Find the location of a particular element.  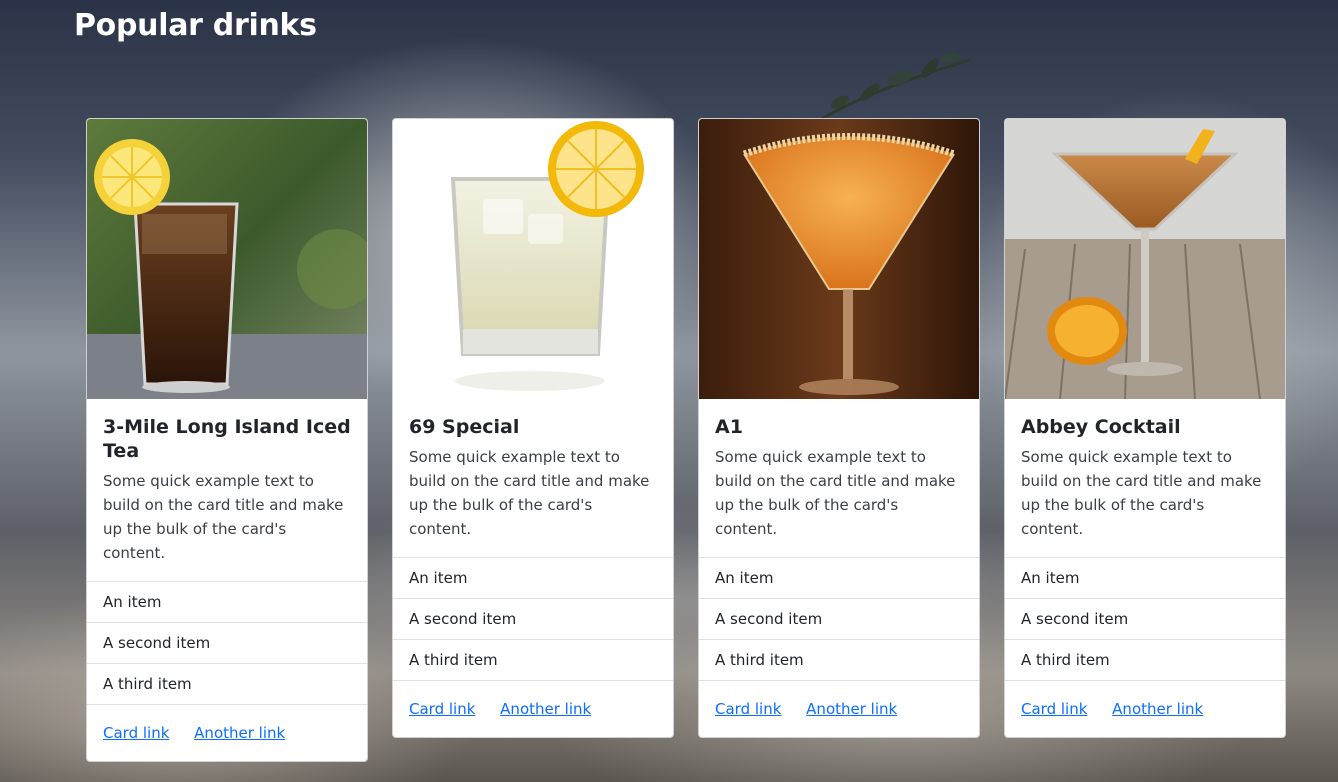

card-title: 69 Special is located at coordinates (464, 427).